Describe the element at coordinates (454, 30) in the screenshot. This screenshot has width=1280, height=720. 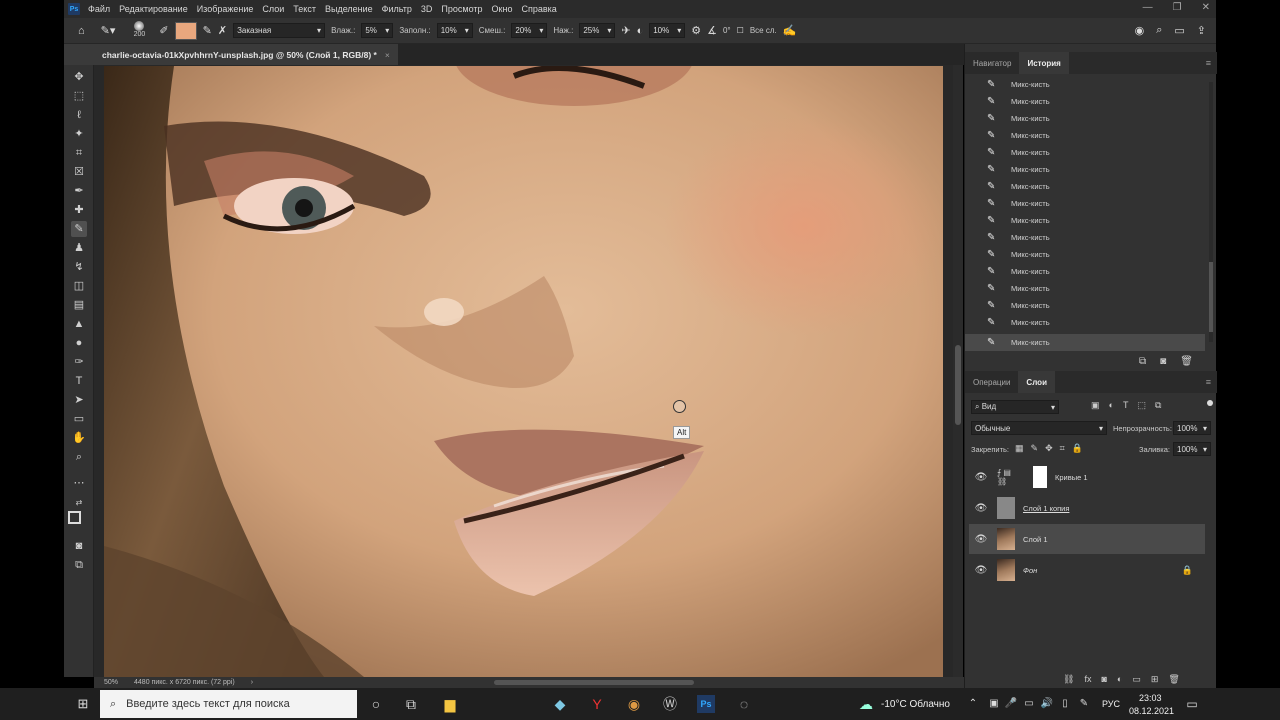
I see `load-field: 10% ▾` at that location.